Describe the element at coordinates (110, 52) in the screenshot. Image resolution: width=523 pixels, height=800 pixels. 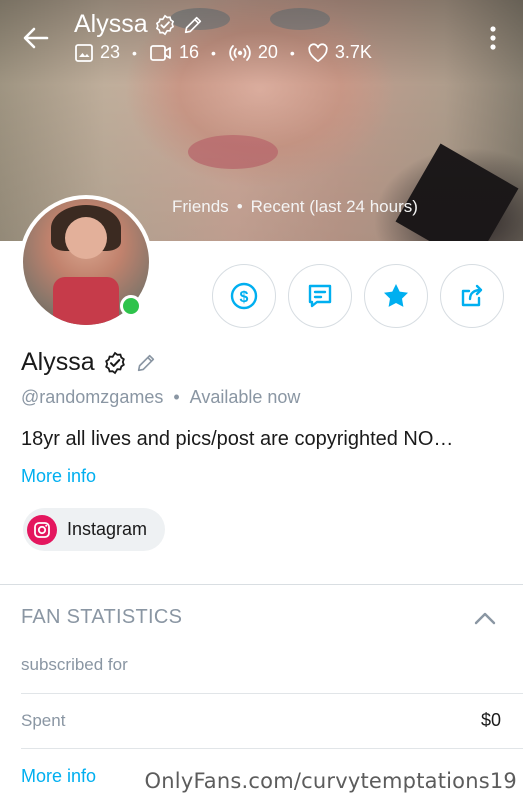
I see `photos-count: 23` at that location.